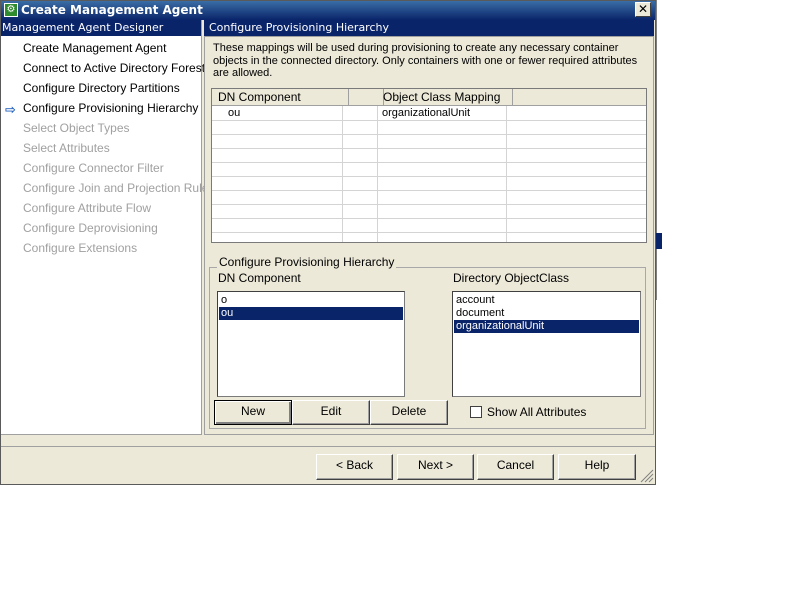 The width and height of the screenshot is (800, 600). I want to click on close-icon: ✕, so click(643, 9).